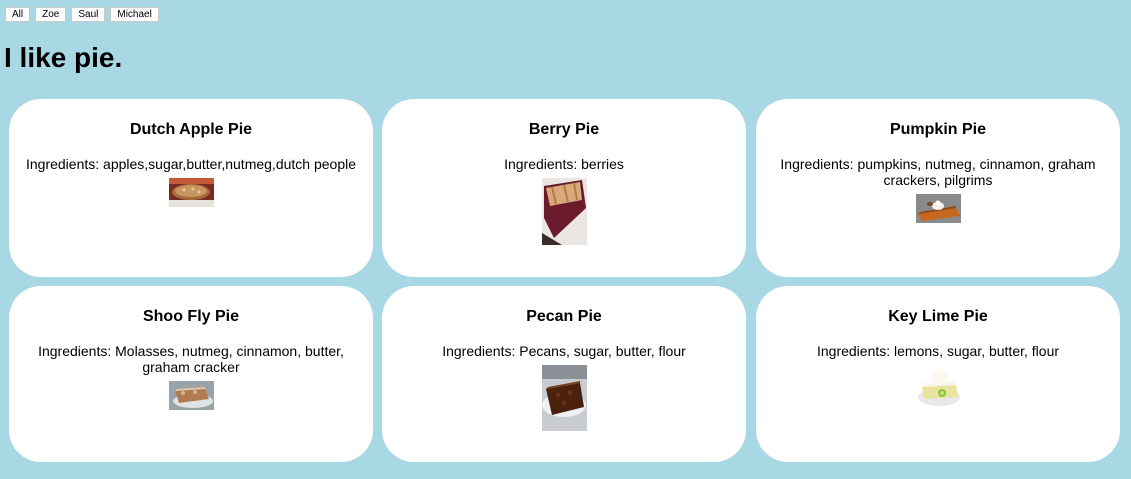  What do you see at coordinates (564, 316) in the screenshot?
I see `pie-card-title: Pecan Pie` at bounding box center [564, 316].